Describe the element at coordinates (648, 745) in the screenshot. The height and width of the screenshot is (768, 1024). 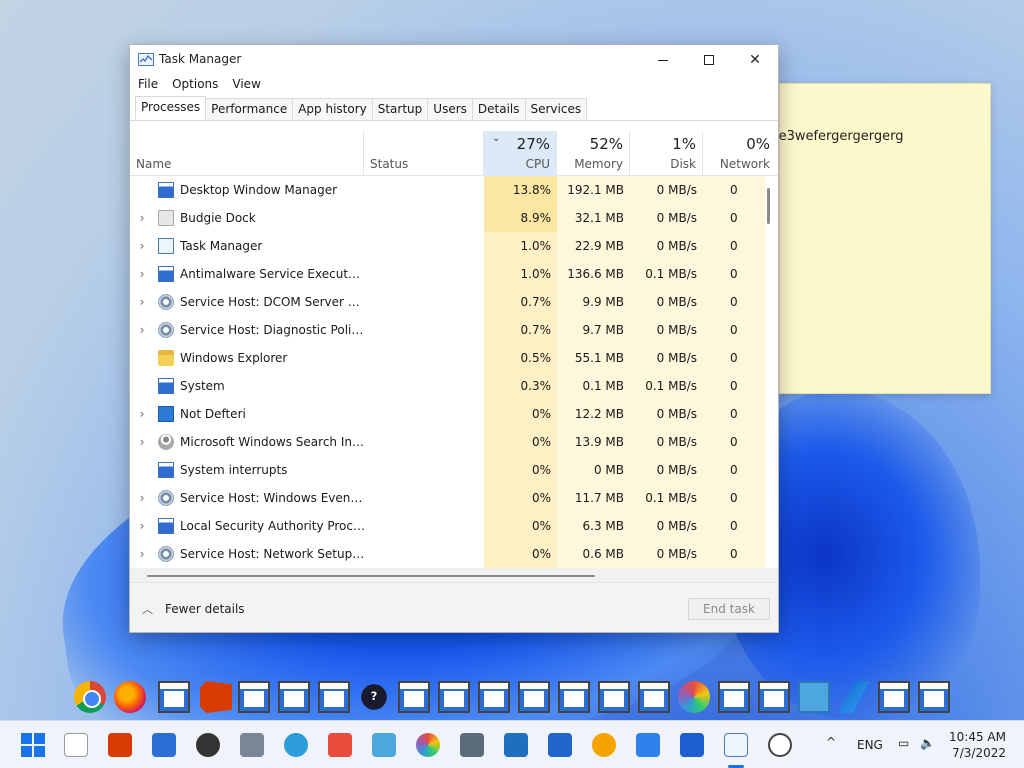
I see `todo-icon` at that location.